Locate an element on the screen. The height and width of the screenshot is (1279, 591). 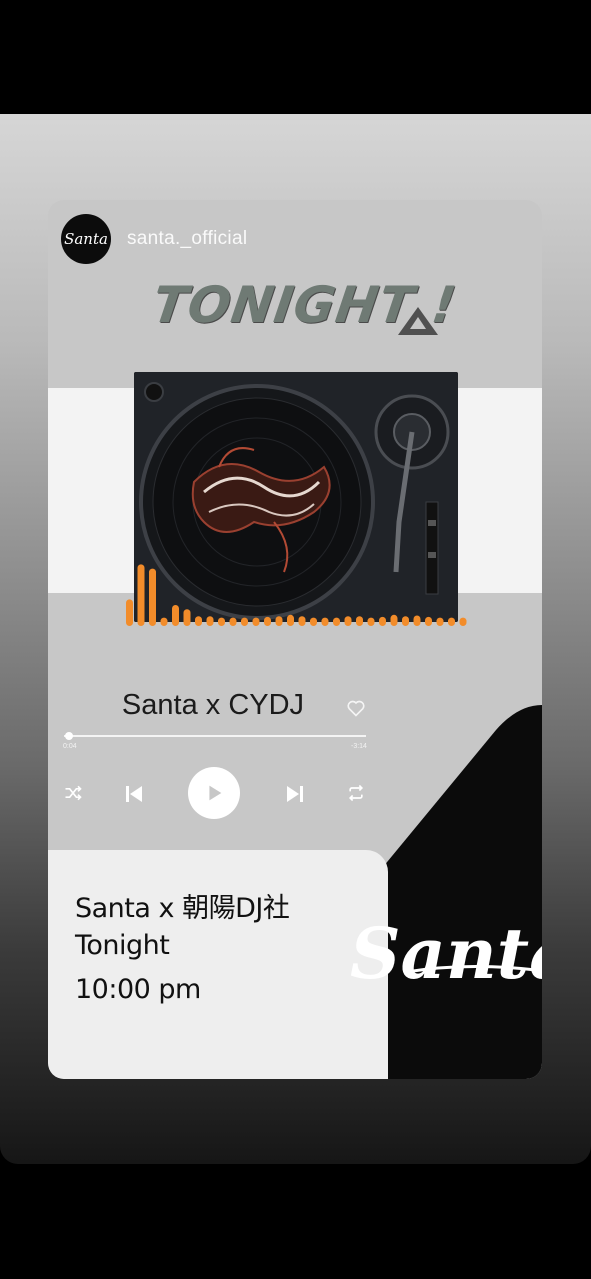
skip-previous-icon is located at coordinates (134, 794).